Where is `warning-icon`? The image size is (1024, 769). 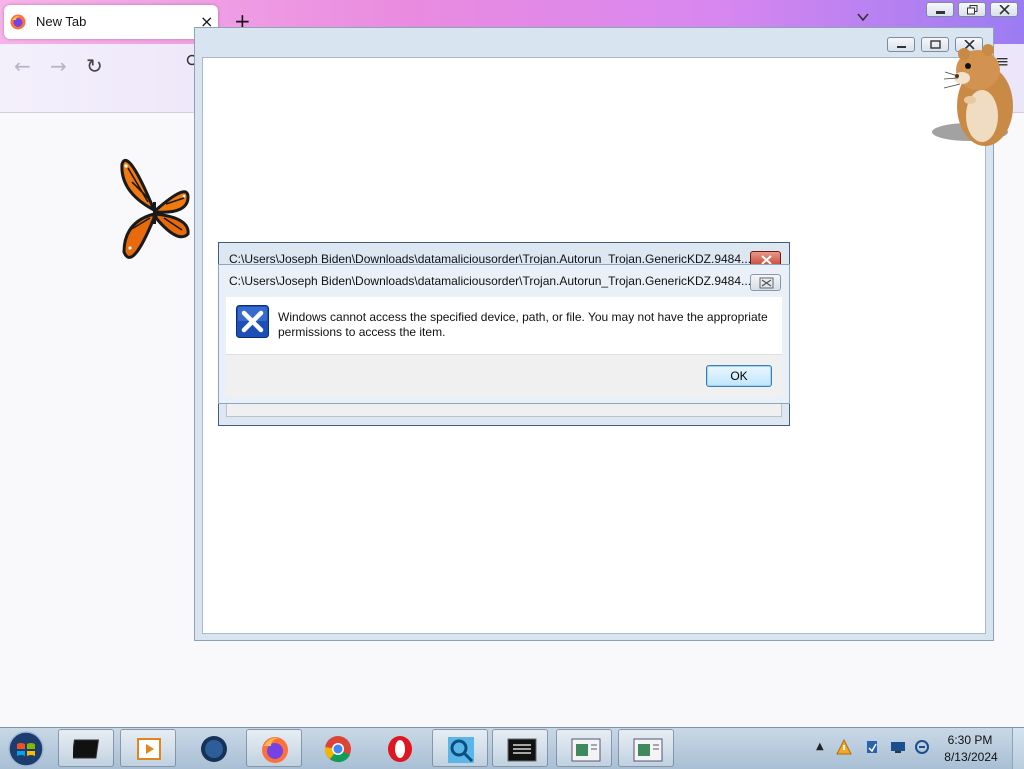
warning-icon is located at coordinates (844, 747).